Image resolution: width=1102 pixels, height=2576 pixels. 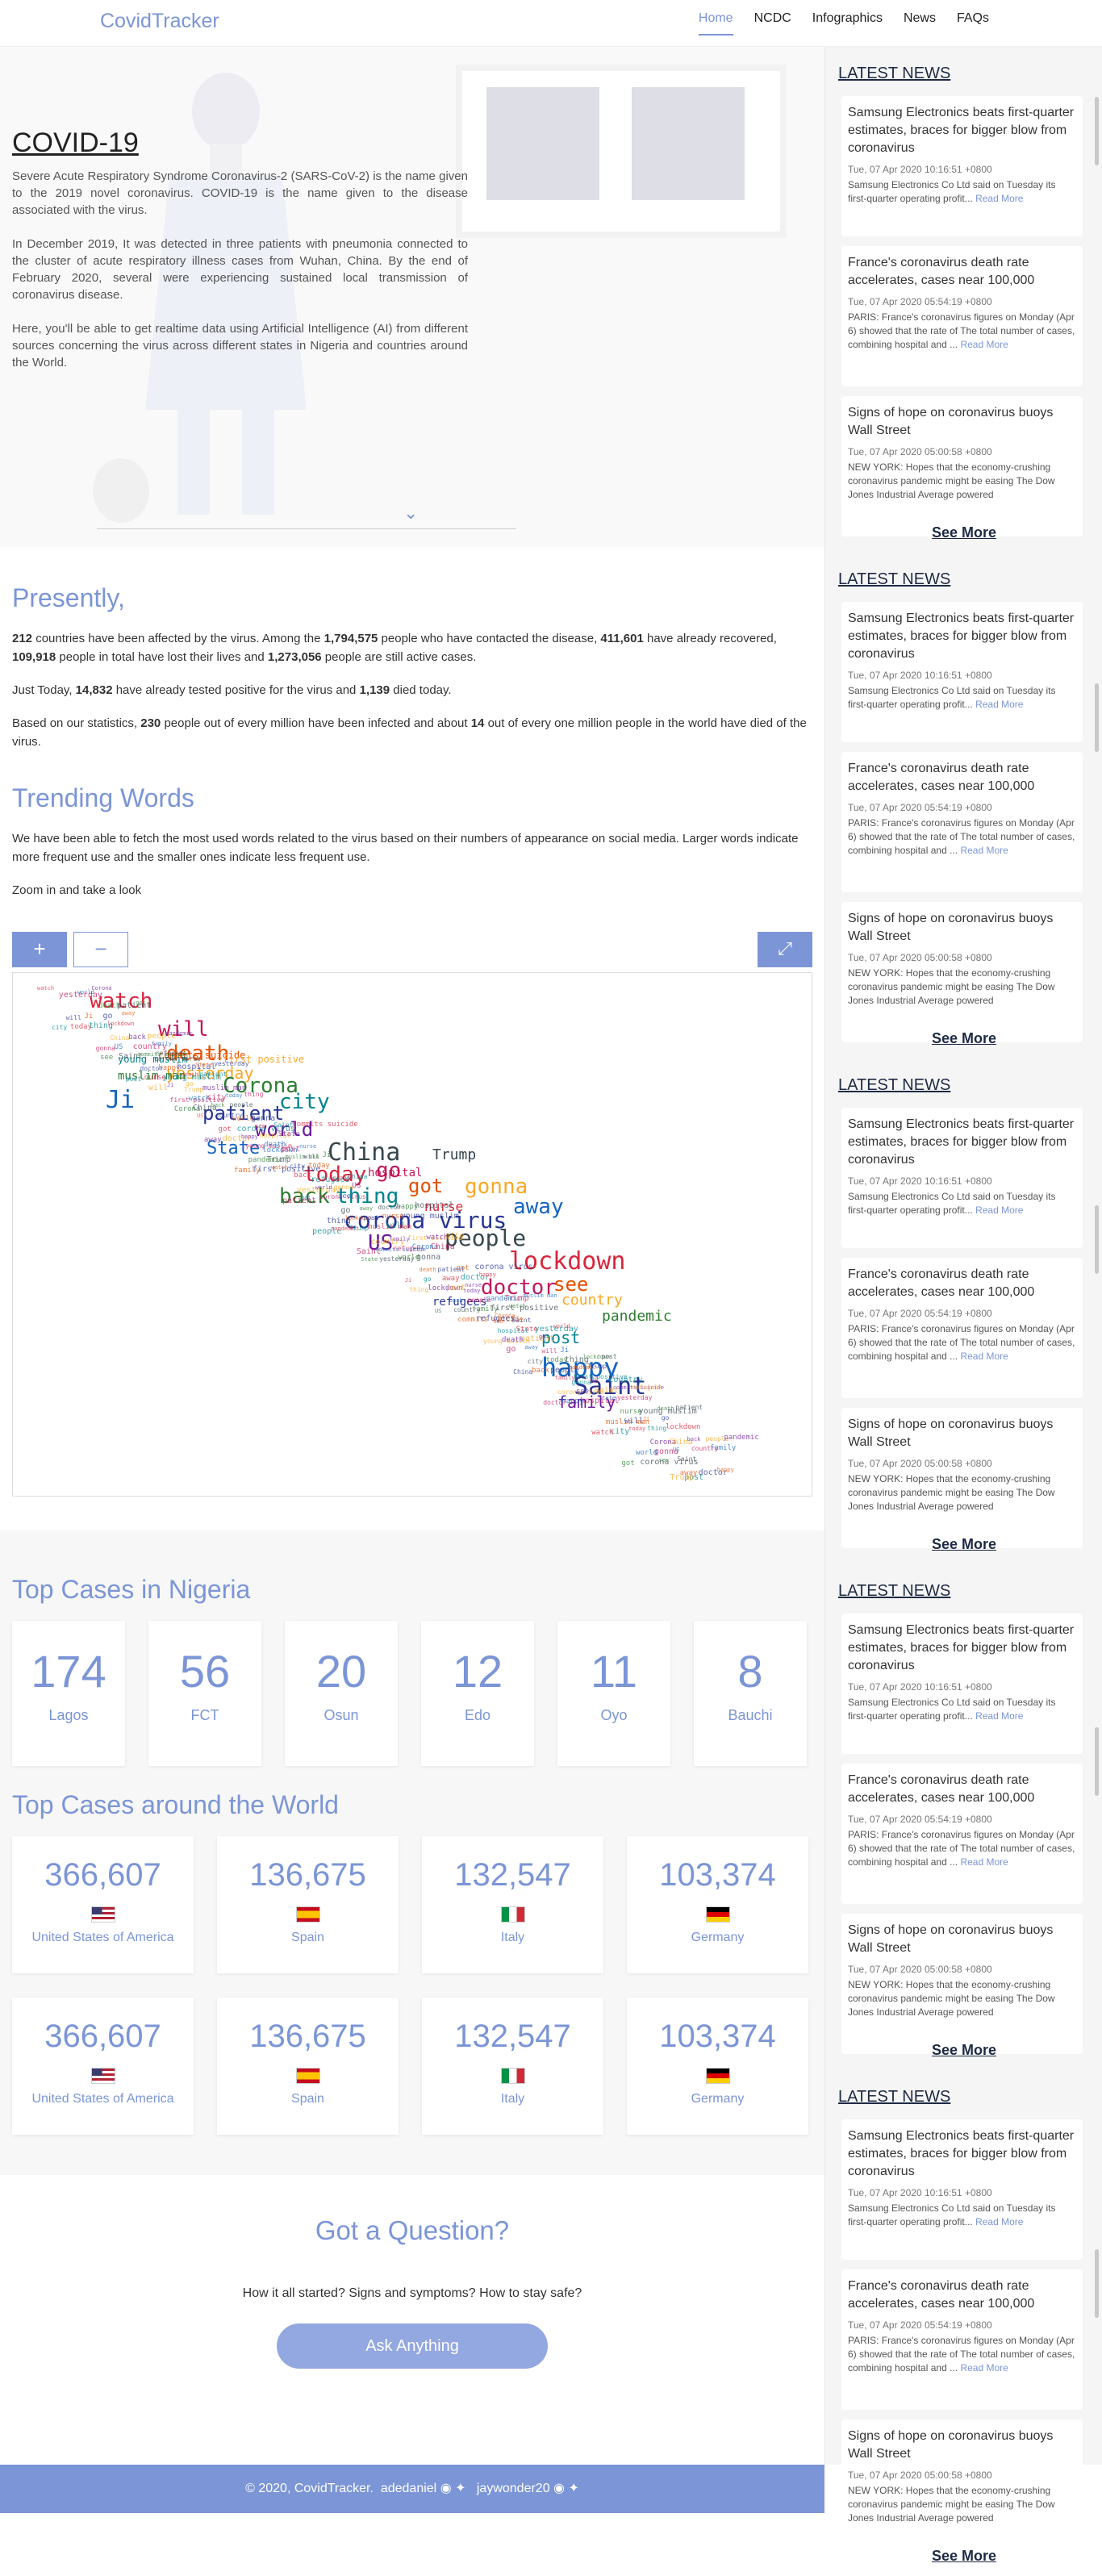 I want to click on nav-news: News, so click(x=920, y=23).